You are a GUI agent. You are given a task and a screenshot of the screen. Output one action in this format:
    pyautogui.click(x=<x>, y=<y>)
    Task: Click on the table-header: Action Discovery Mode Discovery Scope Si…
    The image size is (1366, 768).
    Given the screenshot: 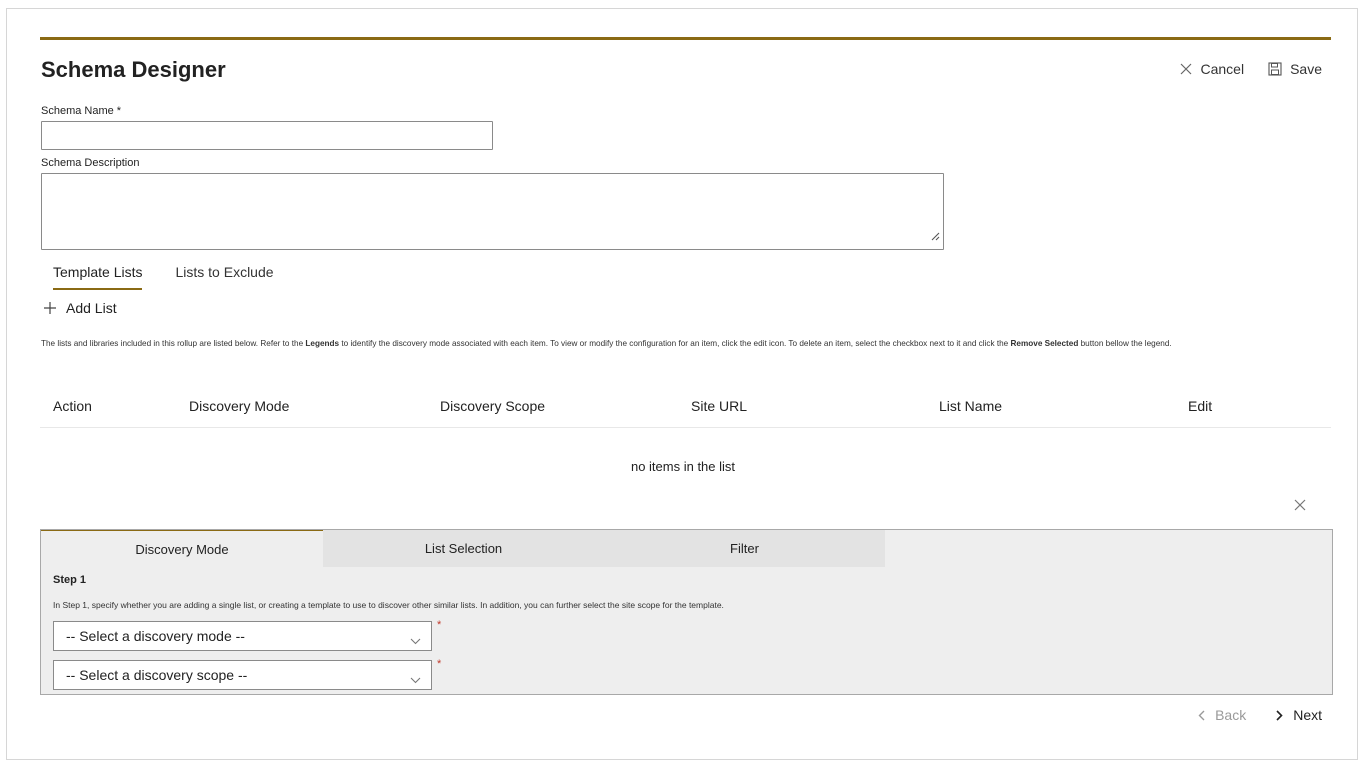 What is the action you would take?
    pyautogui.click(x=685, y=407)
    